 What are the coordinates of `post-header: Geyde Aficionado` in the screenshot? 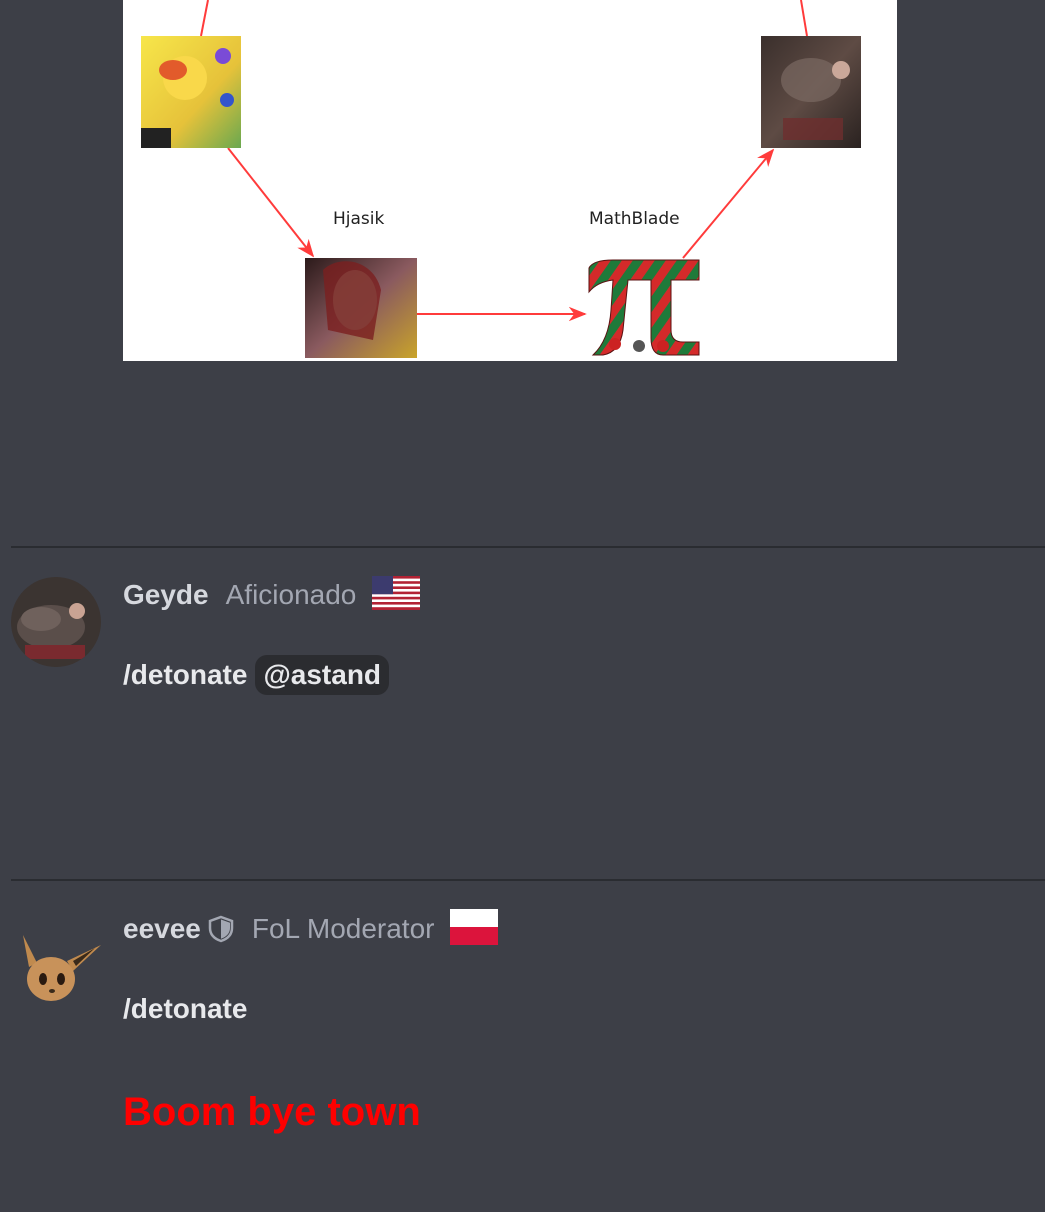 It's located at (272, 595).